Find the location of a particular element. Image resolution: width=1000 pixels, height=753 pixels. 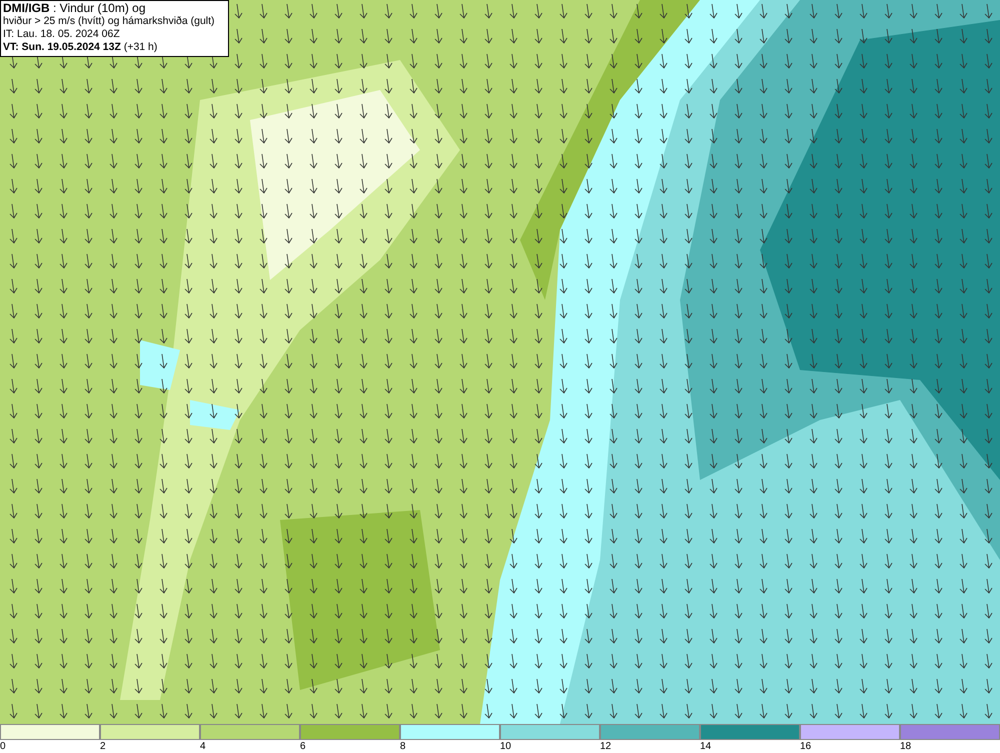

scale-label: 6 is located at coordinates (303, 746).